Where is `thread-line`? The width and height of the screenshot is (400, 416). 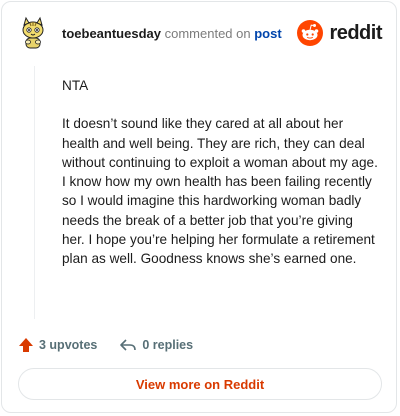 thread-line is located at coordinates (34, 192).